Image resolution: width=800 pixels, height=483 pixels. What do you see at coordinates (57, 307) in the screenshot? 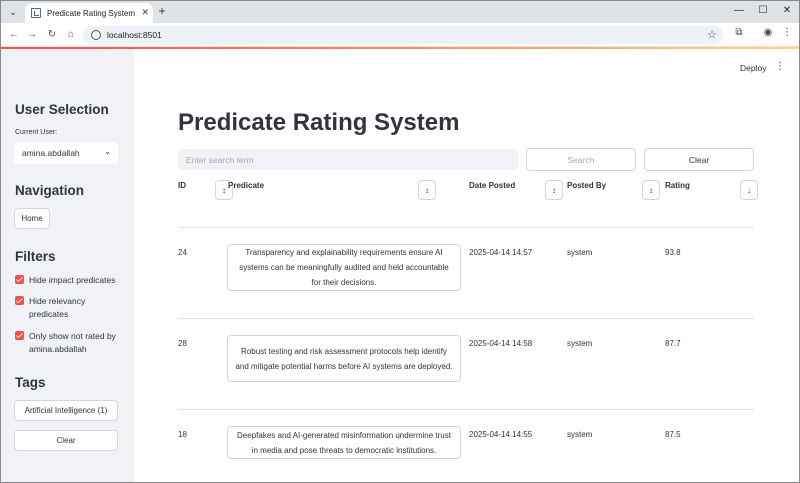
I see `filter-label: Hide relevancy predicates` at bounding box center [57, 307].